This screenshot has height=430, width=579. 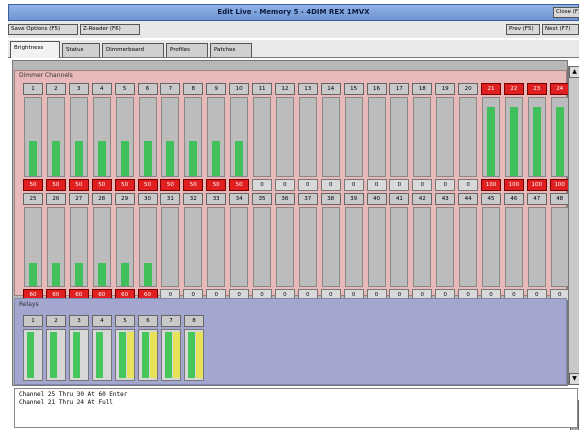 I want to click on prev-button: Prev (F5), so click(x=523, y=29).